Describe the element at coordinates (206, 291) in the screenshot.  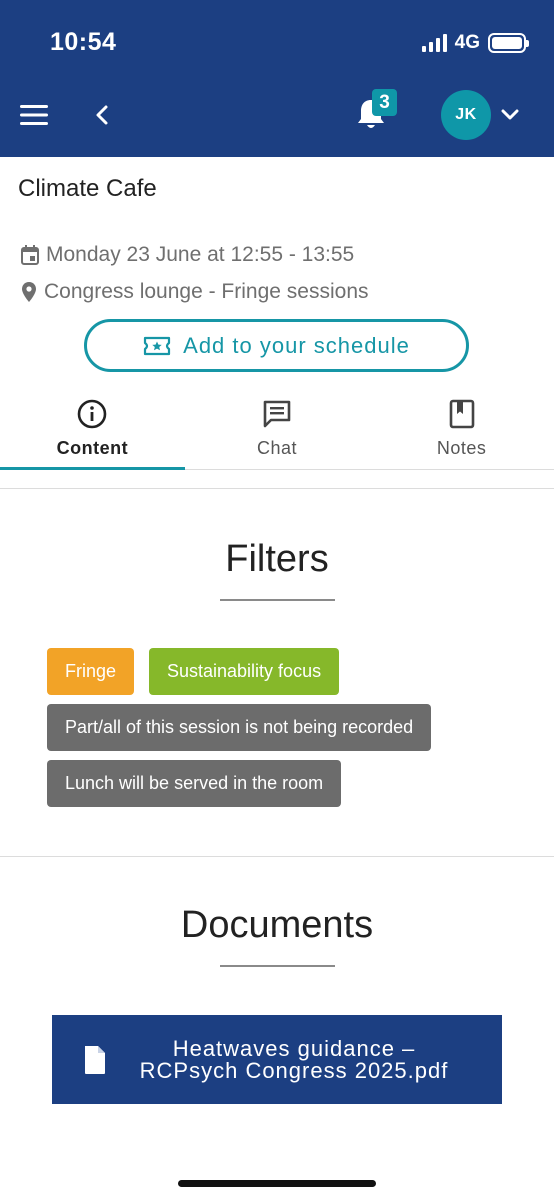
I see `session-location: Congress lounge - Fringe sessions` at that location.